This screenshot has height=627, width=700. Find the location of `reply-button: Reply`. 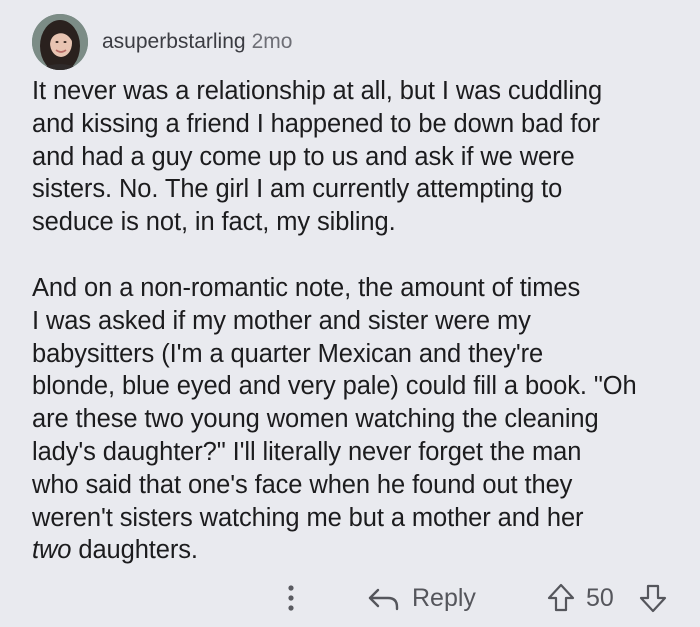

reply-button: Reply is located at coordinates (421, 598).